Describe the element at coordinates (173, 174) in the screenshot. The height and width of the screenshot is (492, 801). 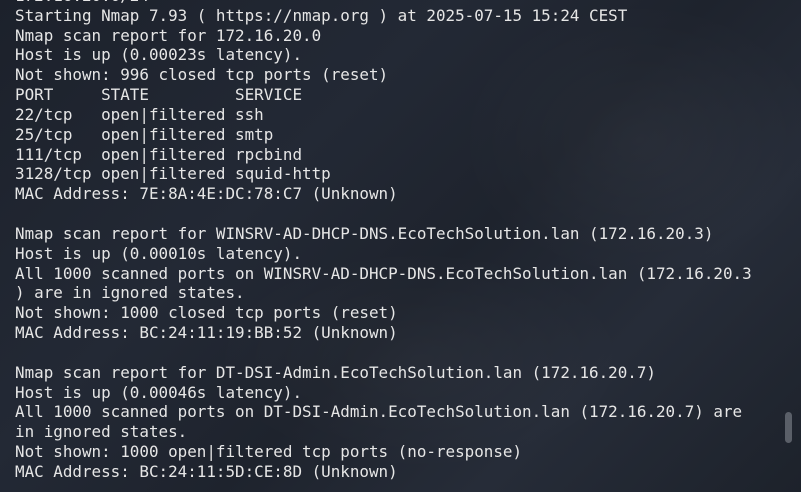
I see `terminal-line: 3128/tcp open|filtered squid-http` at that location.